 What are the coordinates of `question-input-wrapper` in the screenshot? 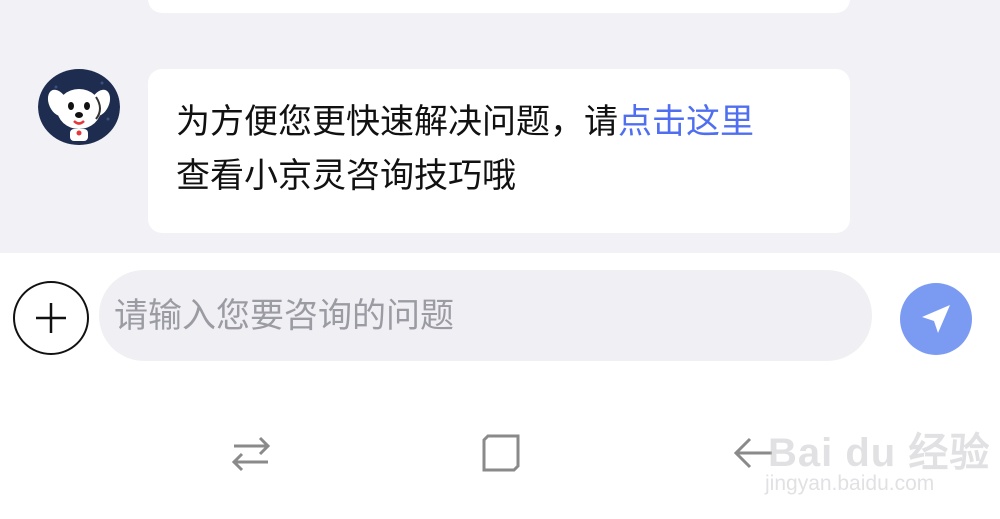 It's located at (485, 315).